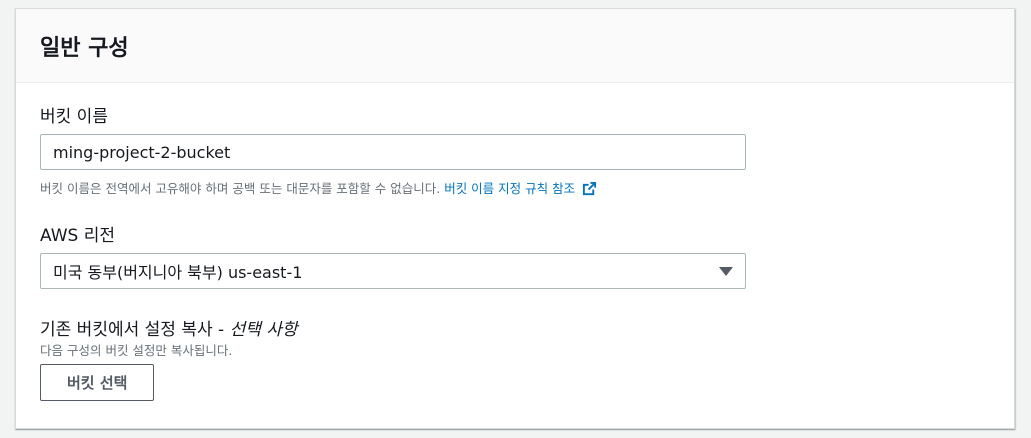  Describe the element at coordinates (510, 188) in the screenshot. I see `bucket-naming-rules-link-text: 버킷 이름 지정 규칙 참조` at that location.